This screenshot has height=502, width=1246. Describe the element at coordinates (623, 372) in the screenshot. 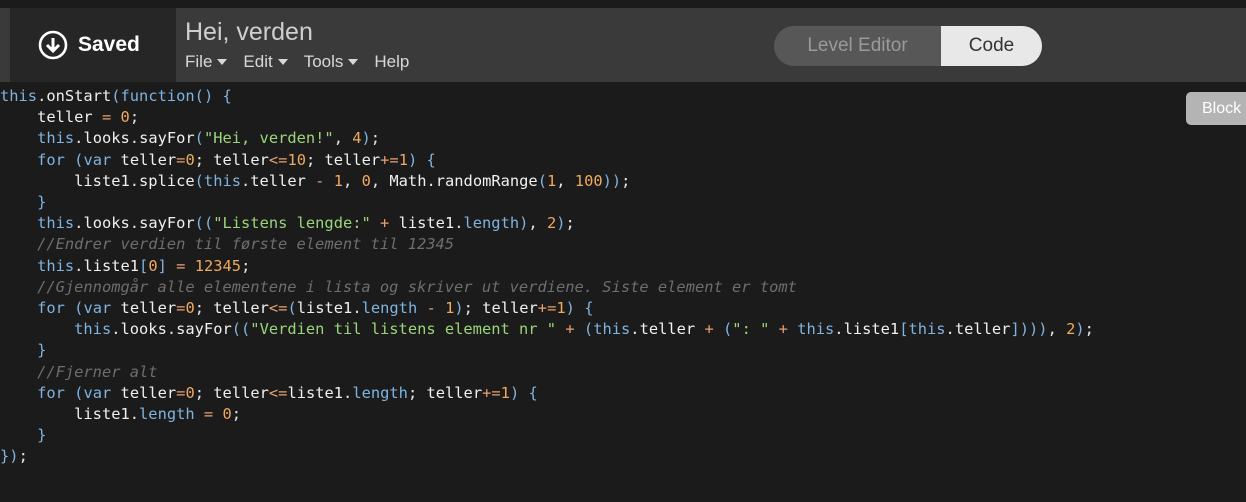

I see `code-line: //Fjerner alt` at that location.